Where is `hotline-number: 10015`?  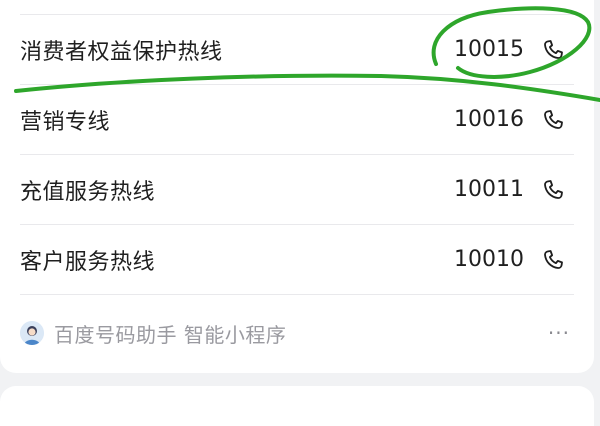 hotline-number: 10015 is located at coordinates (489, 49).